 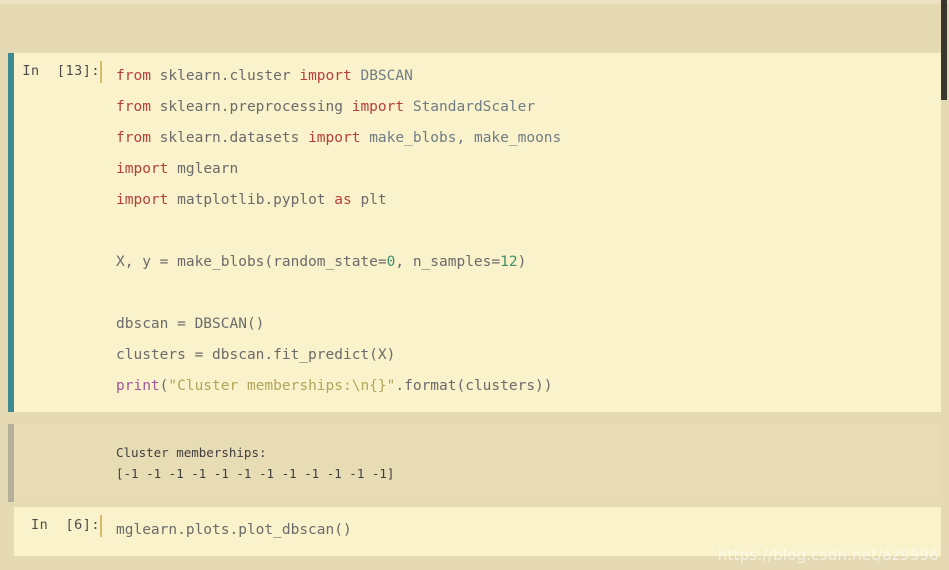 What do you see at coordinates (133, 76) in the screenshot?
I see `token-keyword-from: from` at bounding box center [133, 76].